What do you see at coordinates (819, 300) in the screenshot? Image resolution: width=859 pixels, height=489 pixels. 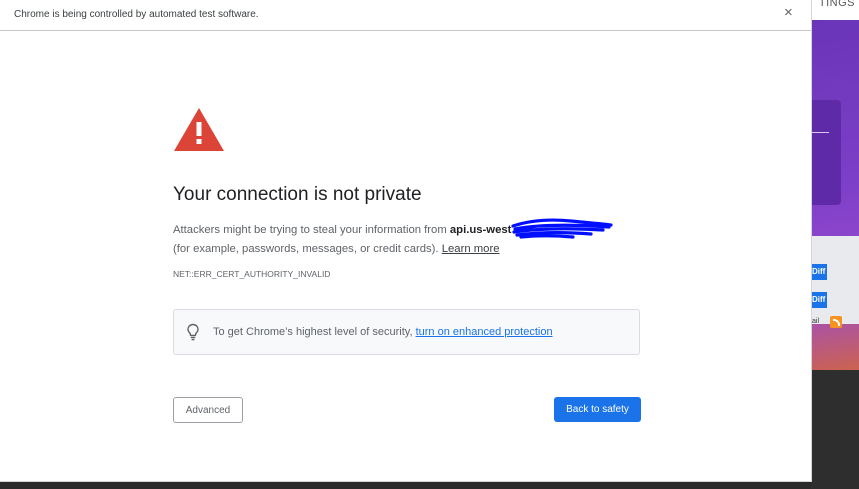 I see `background-diff-button-2: Diff` at bounding box center [819, 300].